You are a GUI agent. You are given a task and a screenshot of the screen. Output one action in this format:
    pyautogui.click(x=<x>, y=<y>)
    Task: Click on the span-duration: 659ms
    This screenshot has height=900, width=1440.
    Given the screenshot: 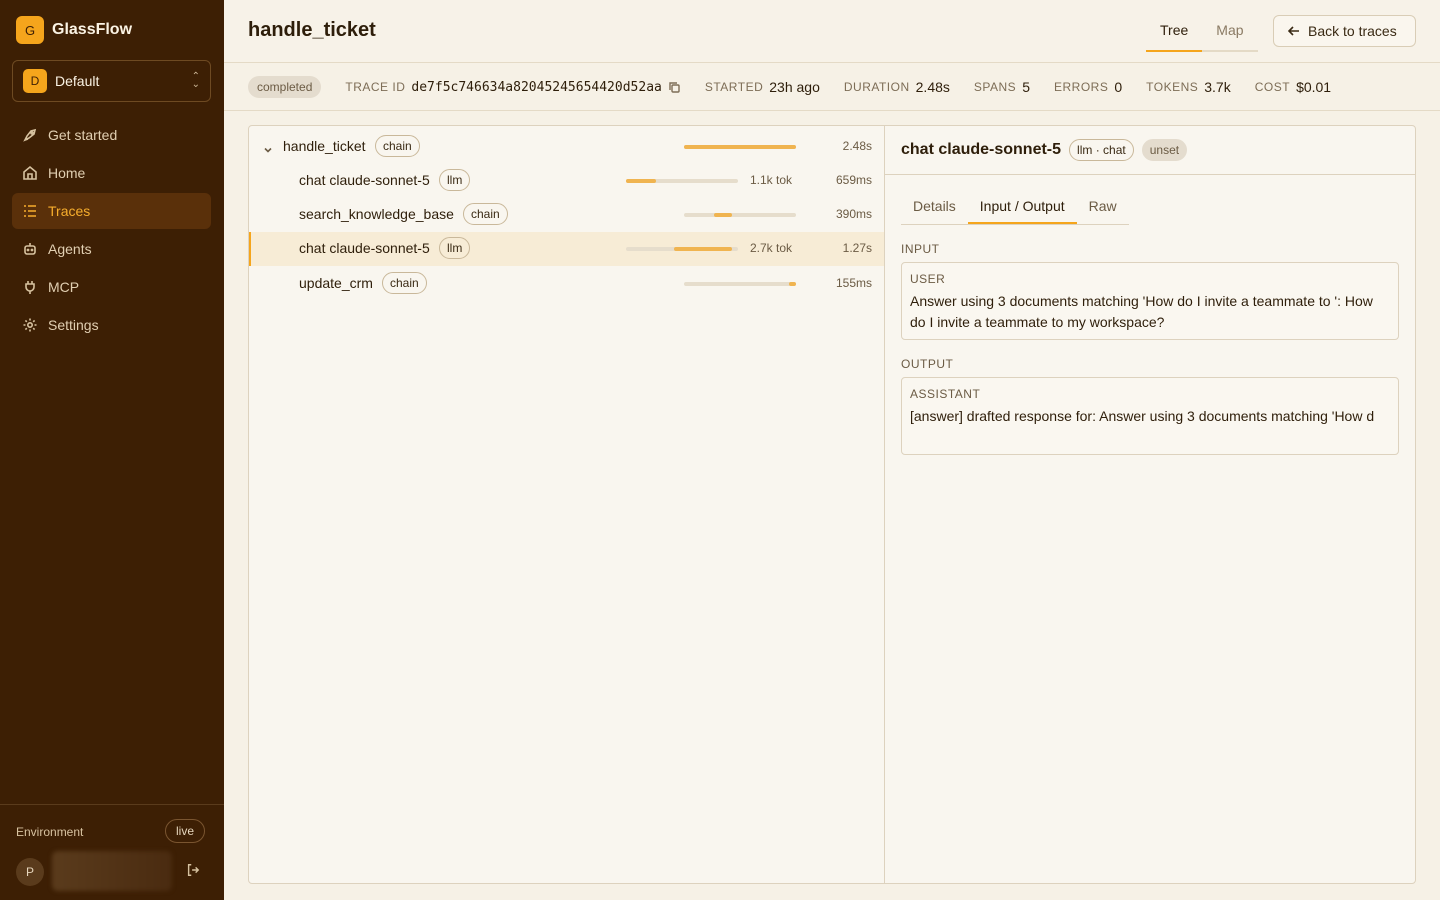 What is the action you would take?
    pyautogui.click(x=853, y=180)
    